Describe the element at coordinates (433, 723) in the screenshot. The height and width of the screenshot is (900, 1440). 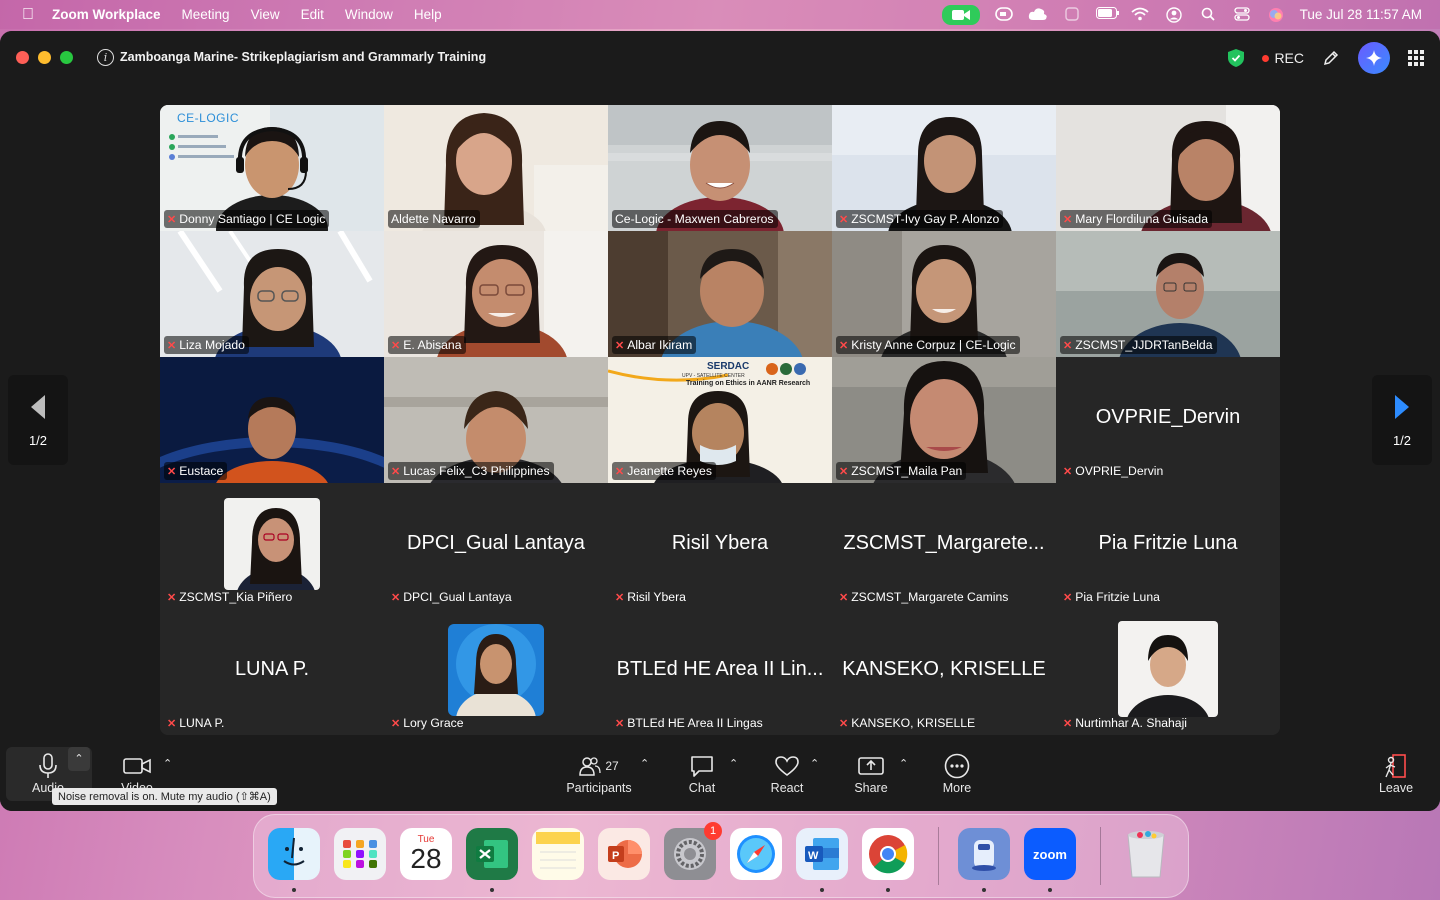
I see `participant-name: Lory Grace` at that location.